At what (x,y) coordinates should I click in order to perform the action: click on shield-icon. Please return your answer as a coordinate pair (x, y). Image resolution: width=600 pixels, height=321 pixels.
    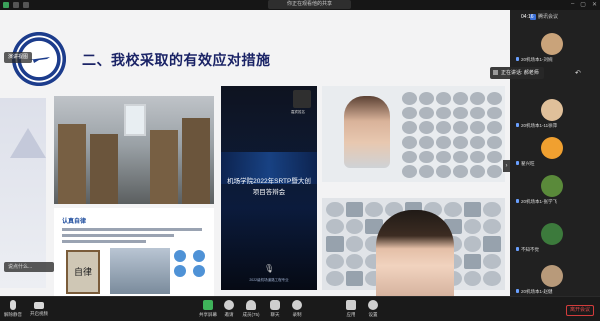
    Looking at the image, I should click on (26, 5).